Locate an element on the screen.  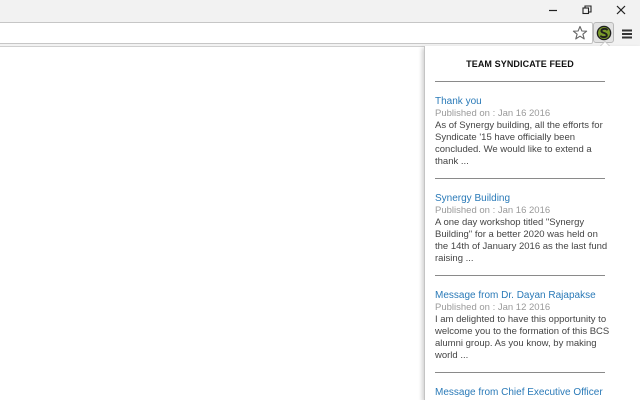
bookmark-star-button is located at coordinates (580, 33).